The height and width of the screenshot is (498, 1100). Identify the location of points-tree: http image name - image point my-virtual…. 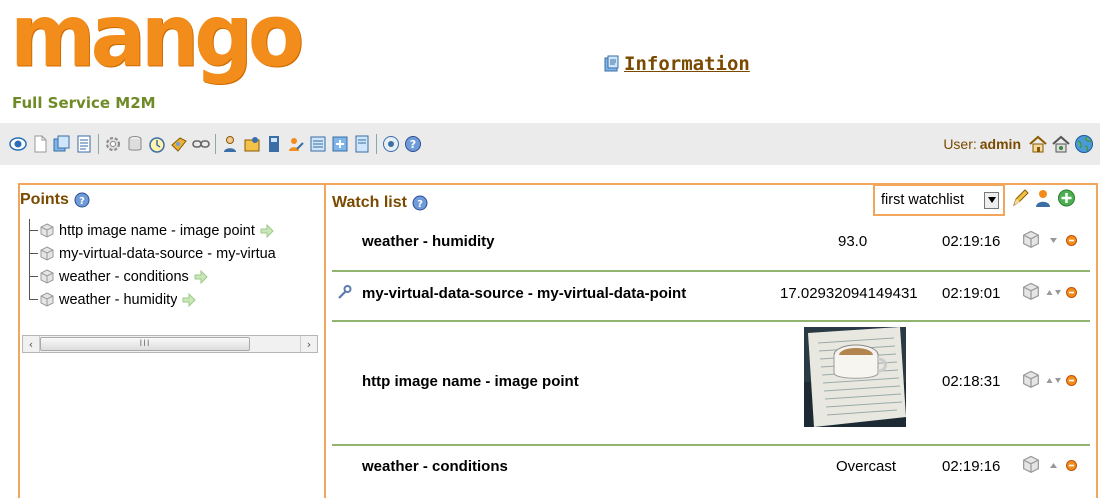
(172, 264).